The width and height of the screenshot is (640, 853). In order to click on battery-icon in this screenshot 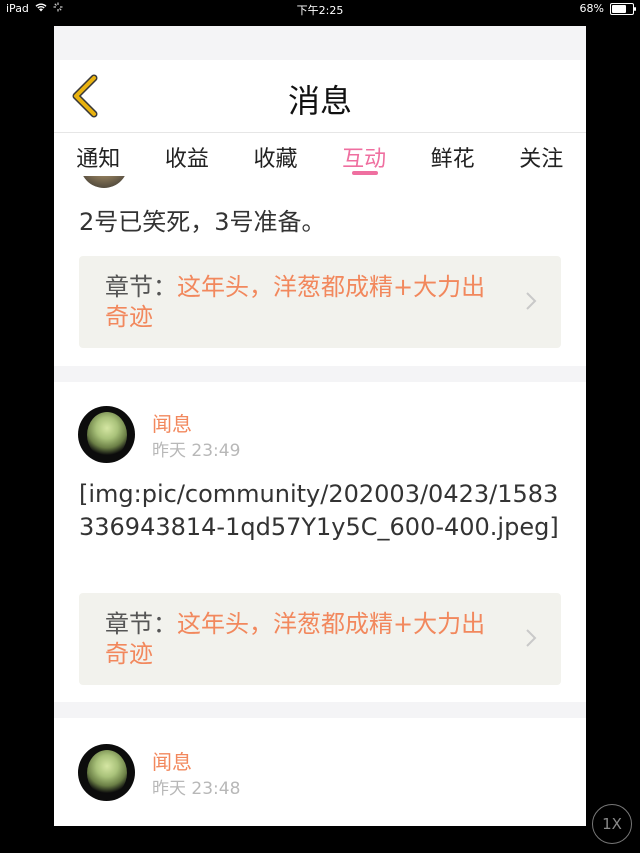, I will do `click(623, 8)`.